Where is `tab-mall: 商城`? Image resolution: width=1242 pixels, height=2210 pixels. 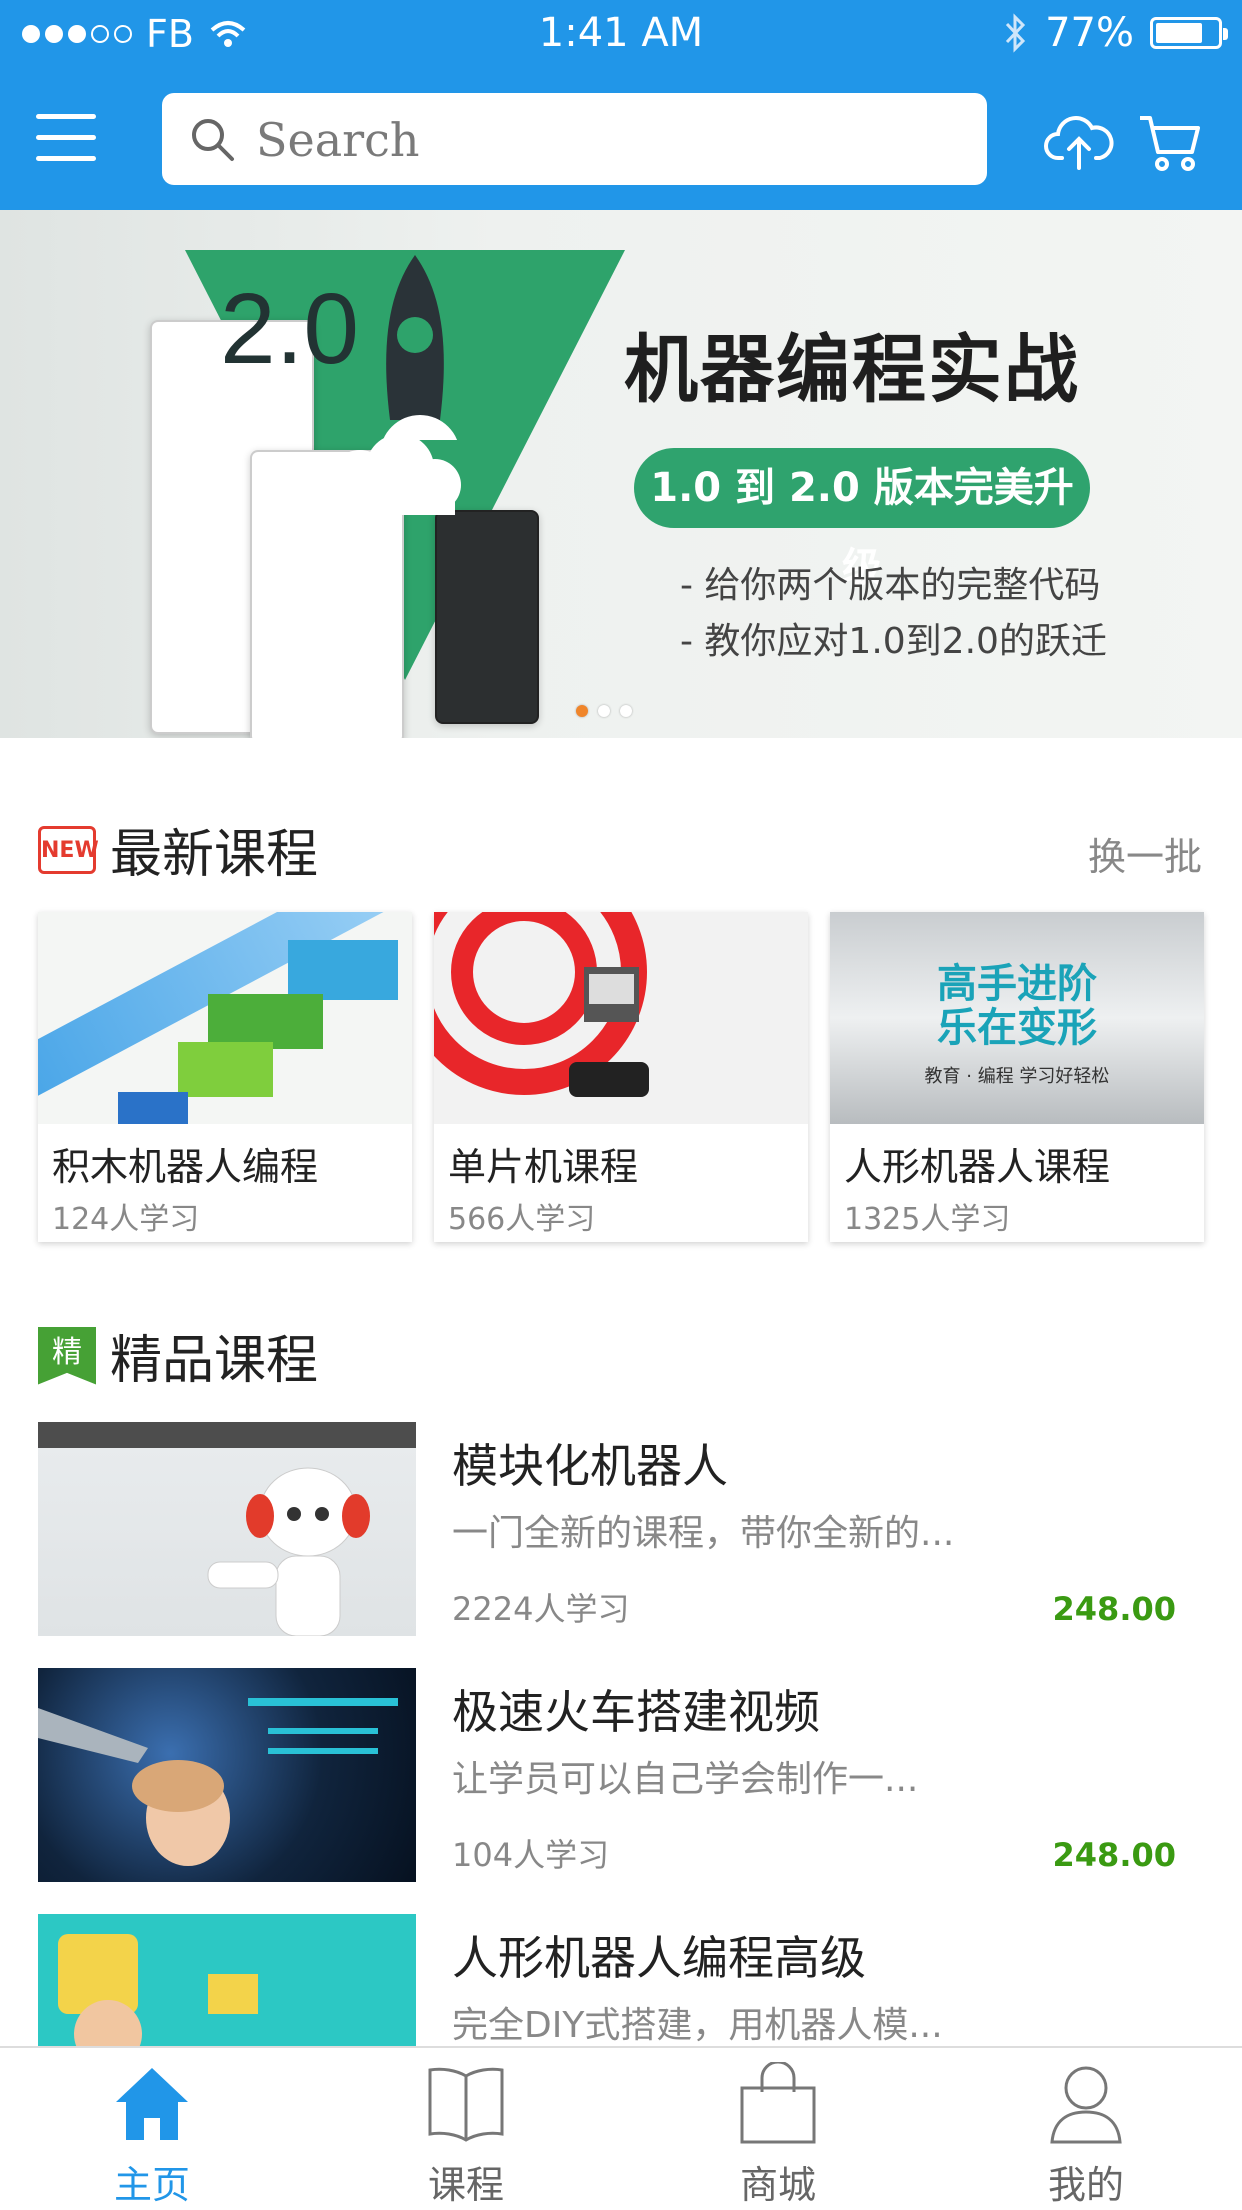
tab-mall: 商城 is located at coordinates (778, 2128).